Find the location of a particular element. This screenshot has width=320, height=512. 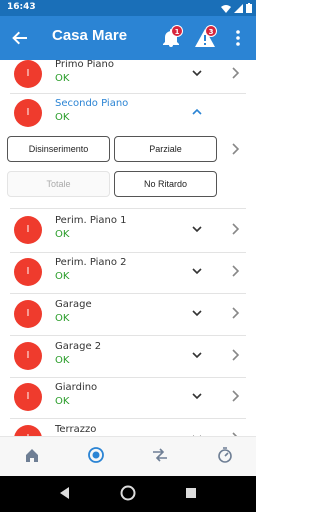

zone-row: I Perim. Piano 2 OK is located at coordinates (128, 272).